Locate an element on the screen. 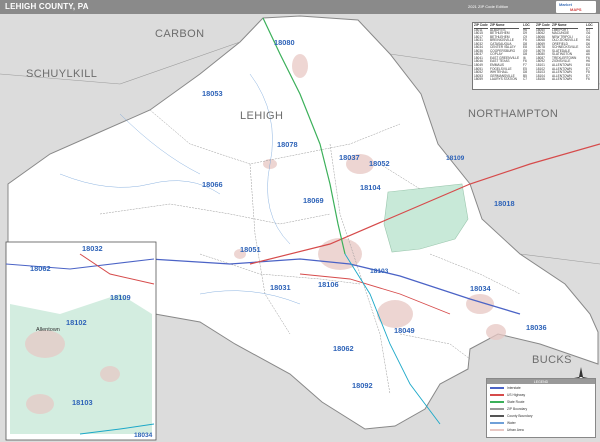 The image size is (600, 442). zip-label-18080: 18080 is located at coordinates (284, 42).